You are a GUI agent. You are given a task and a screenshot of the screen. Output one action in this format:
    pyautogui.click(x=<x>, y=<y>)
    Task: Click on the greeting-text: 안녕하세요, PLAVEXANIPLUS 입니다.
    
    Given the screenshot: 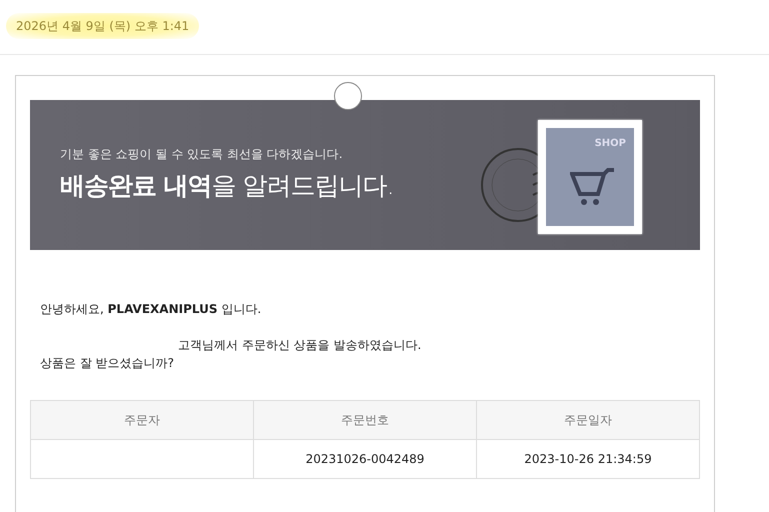 What is the action you would take?
    pyautogui.click(x=151, y=309)
    